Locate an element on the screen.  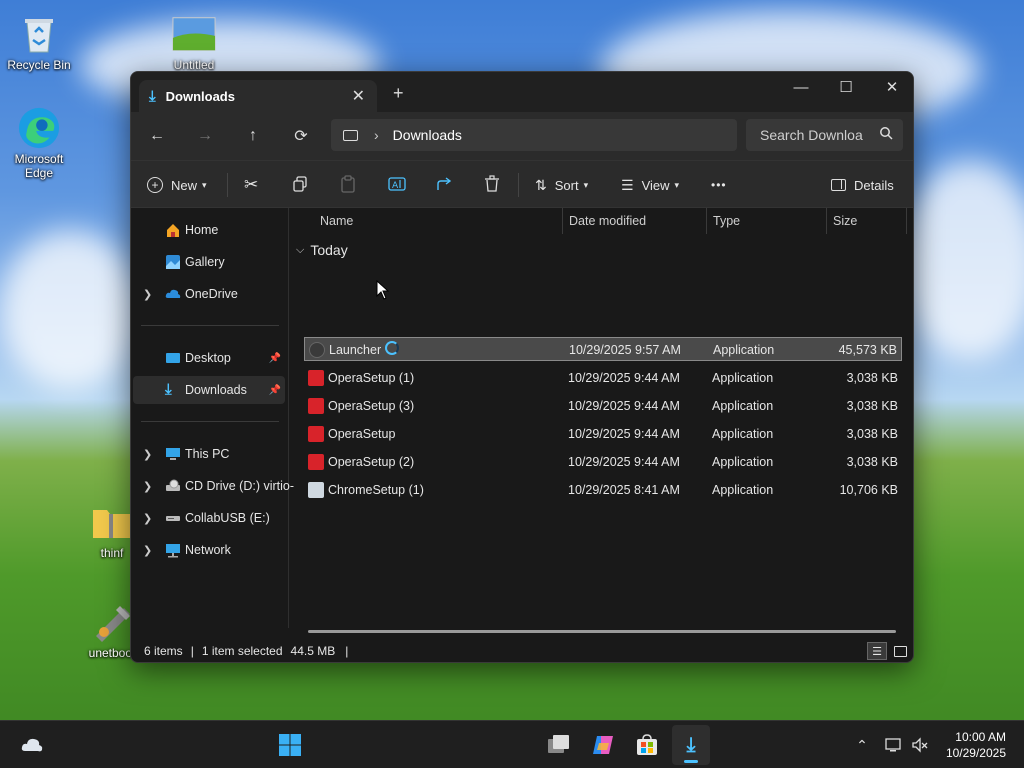
microsoft-store-icon is located at coordinates (647, 745).